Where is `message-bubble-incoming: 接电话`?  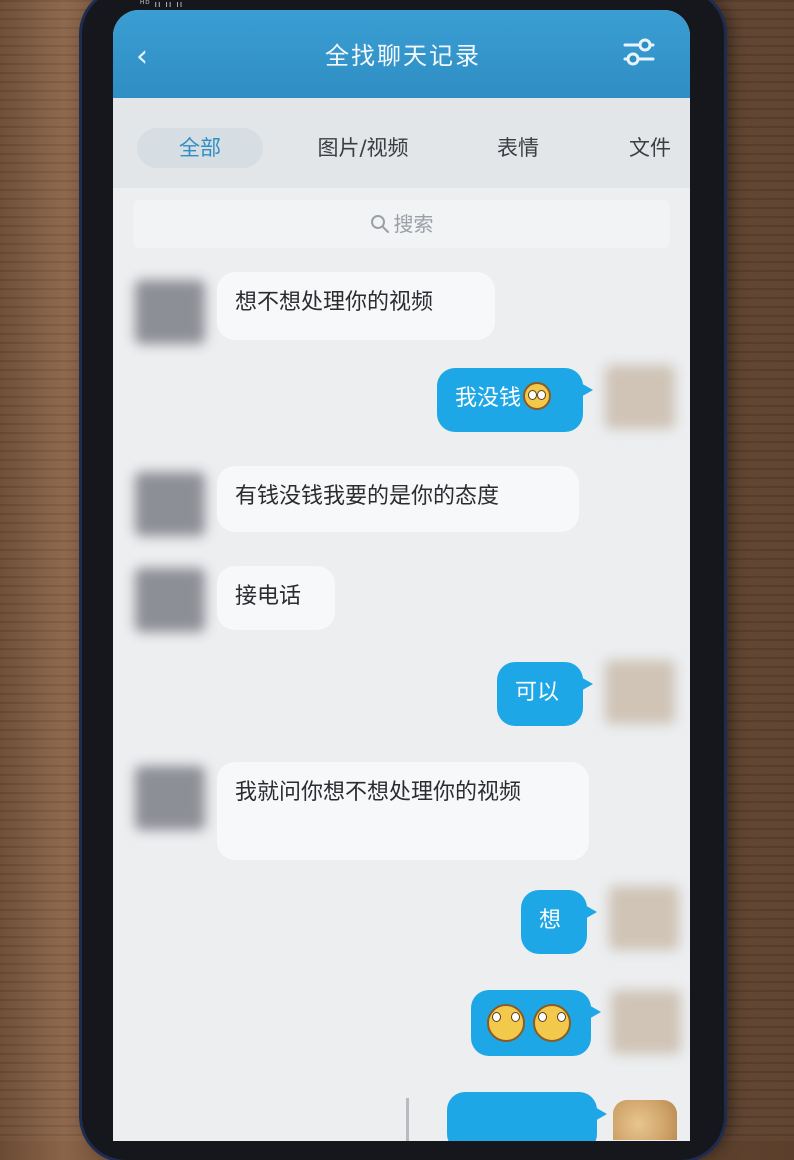
message-bubble-incoming: 接电话 is located at coordinates (276, 598).